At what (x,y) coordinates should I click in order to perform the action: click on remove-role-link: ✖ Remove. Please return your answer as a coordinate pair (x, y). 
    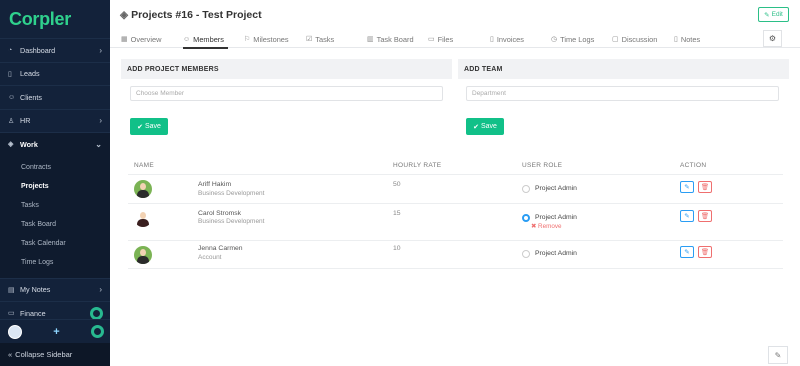
    Looking at the image, I should click on (546, 226).